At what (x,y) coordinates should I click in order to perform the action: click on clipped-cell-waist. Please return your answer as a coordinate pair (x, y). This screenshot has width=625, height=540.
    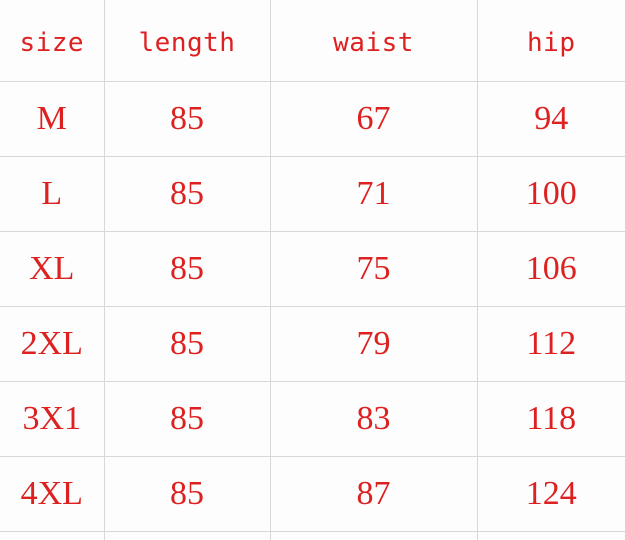
    Looking at the image, I should click on (374, 536).